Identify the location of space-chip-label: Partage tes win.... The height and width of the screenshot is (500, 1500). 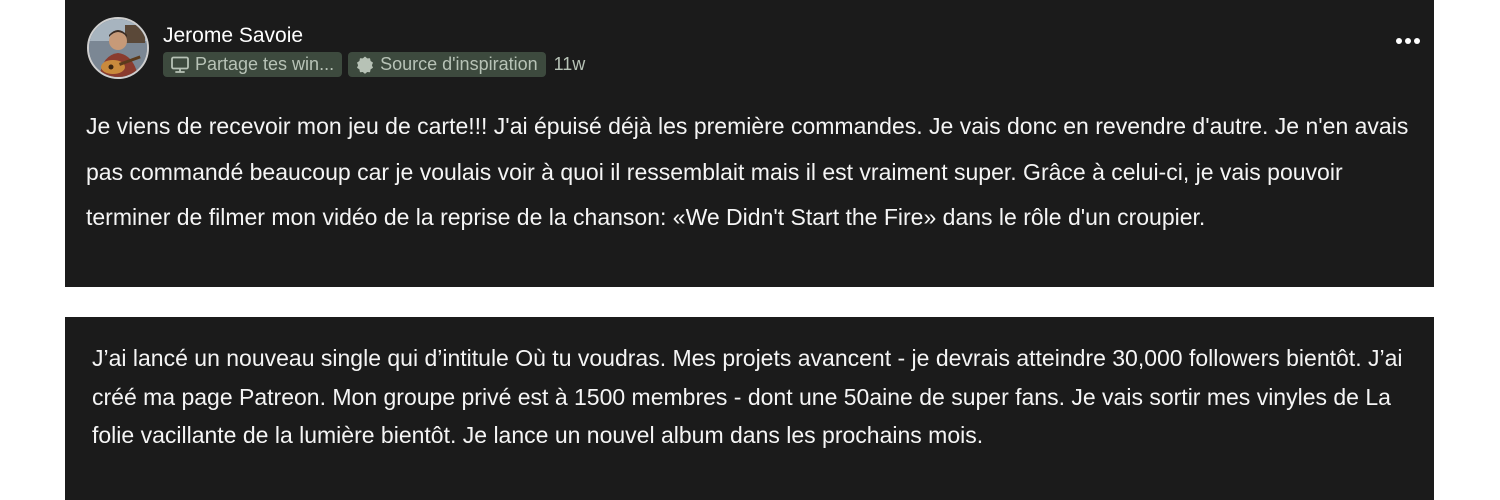
(265, 64).